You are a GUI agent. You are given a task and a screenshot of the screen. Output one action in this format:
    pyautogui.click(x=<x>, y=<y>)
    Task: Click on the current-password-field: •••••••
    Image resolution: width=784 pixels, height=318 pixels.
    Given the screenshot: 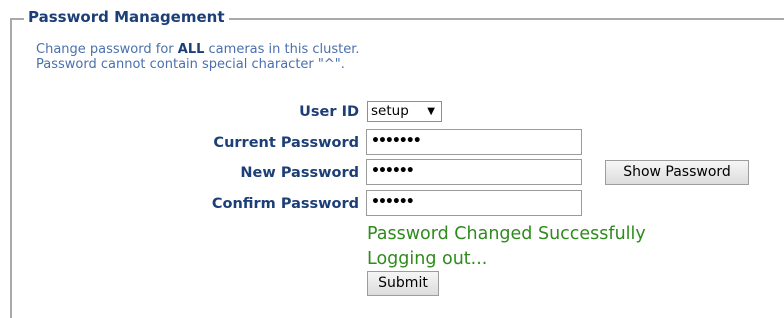 What is the action you would take?
    pyautogui.click(x=474, y=142)
    